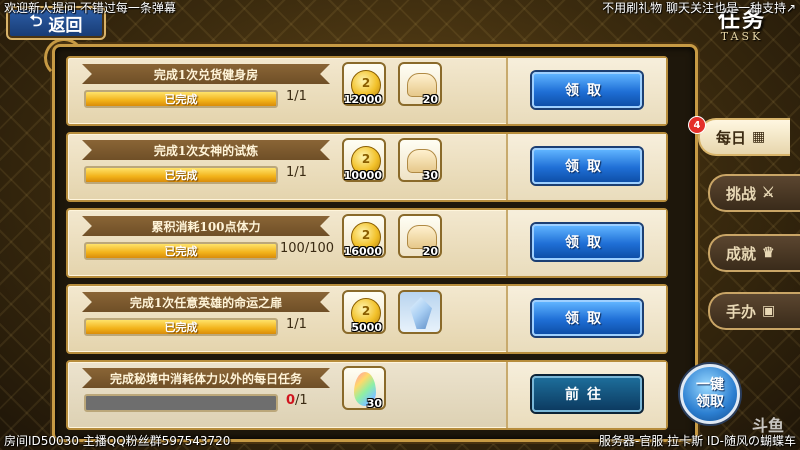 The width and height of the screenshot is (800, 450). What do you see at coordinates (699, 8) in the screenshot?
I see `stream-support-text: 不用刷礼物 聊天关注也是一种支持↗` at bounding box center [699, 8].